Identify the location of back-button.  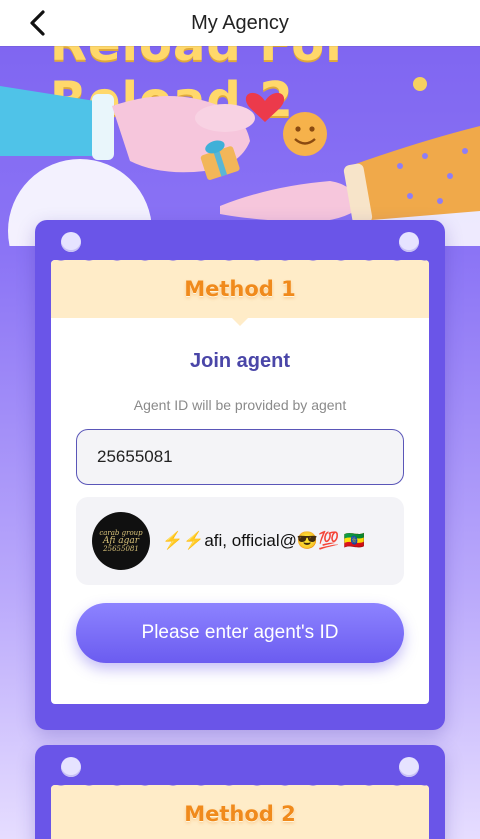
(38, 23).